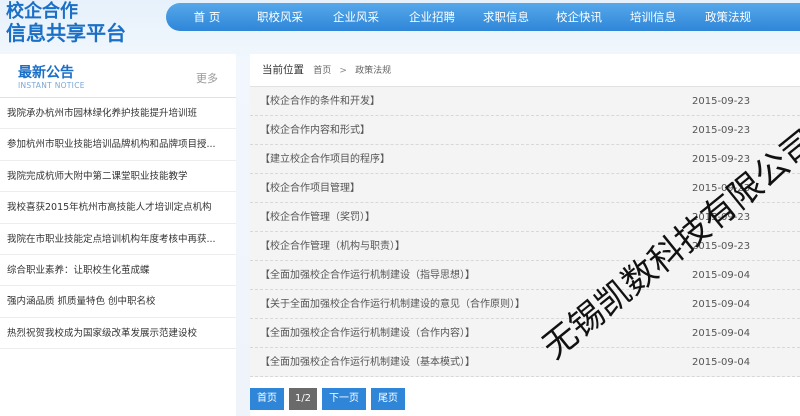  Describe the element at coordinates (525, 70) in the screenshot. I see `breadcrumb: 当前位置 首页 > 政策法规` at that location.